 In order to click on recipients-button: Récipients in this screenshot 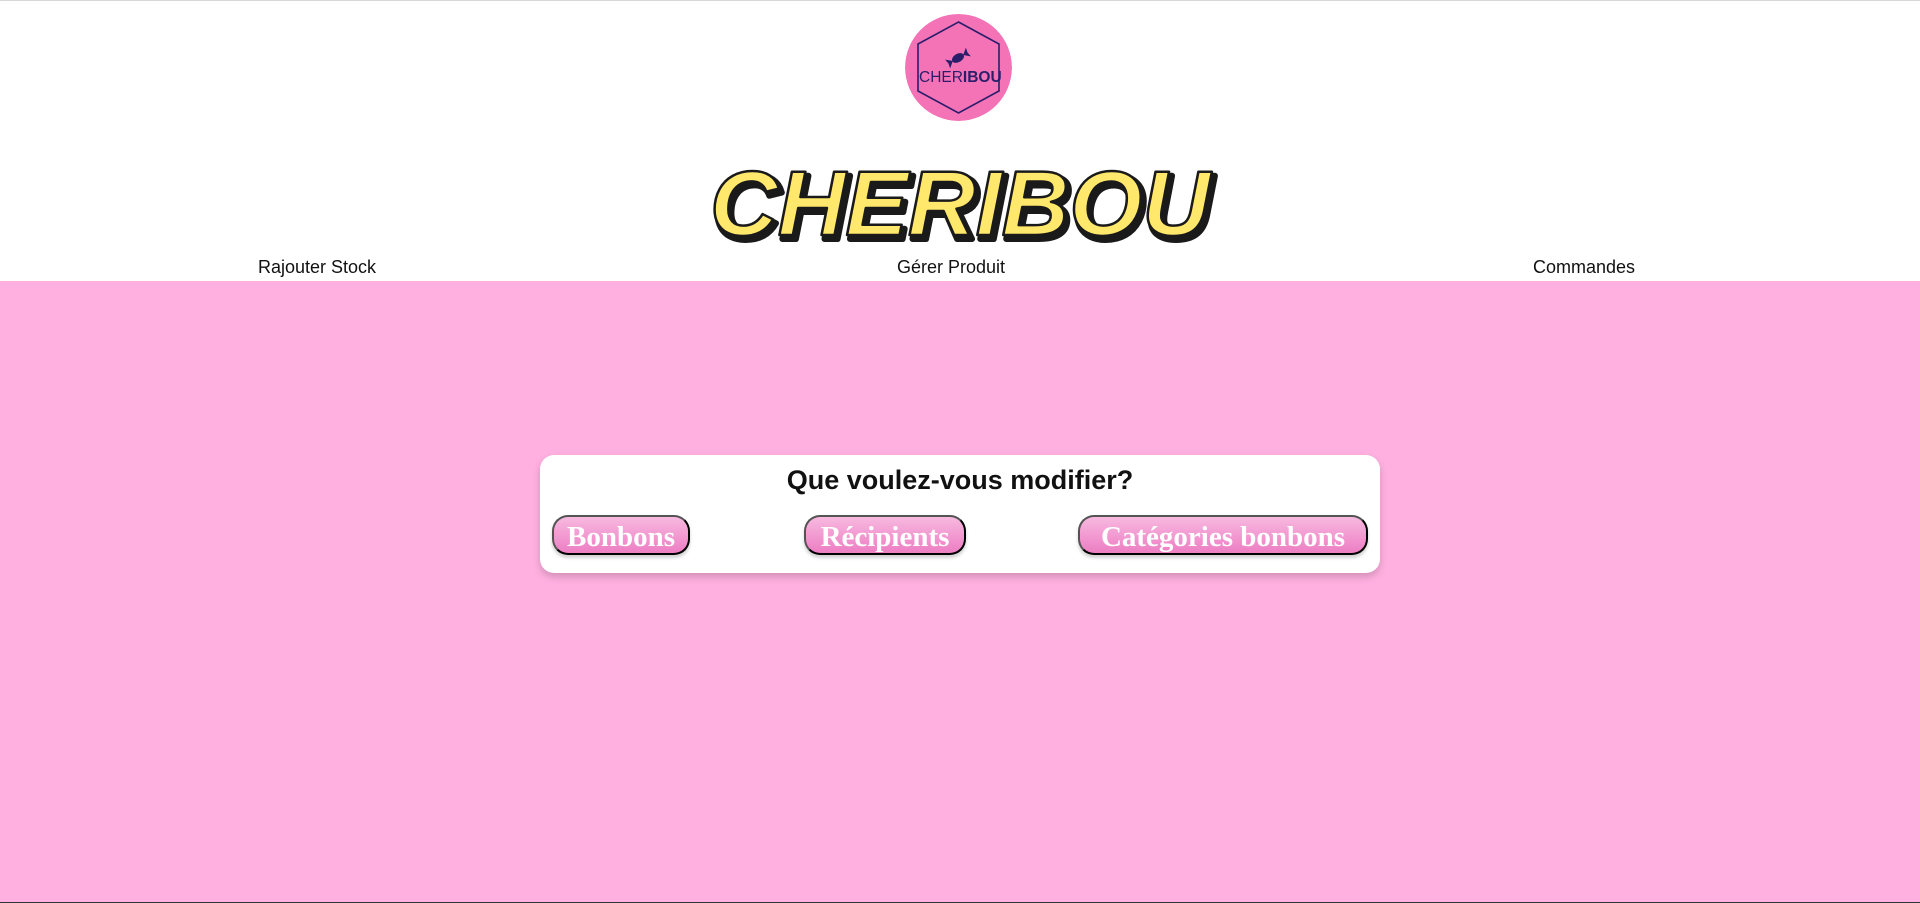, I will do `click(885, 535)`.